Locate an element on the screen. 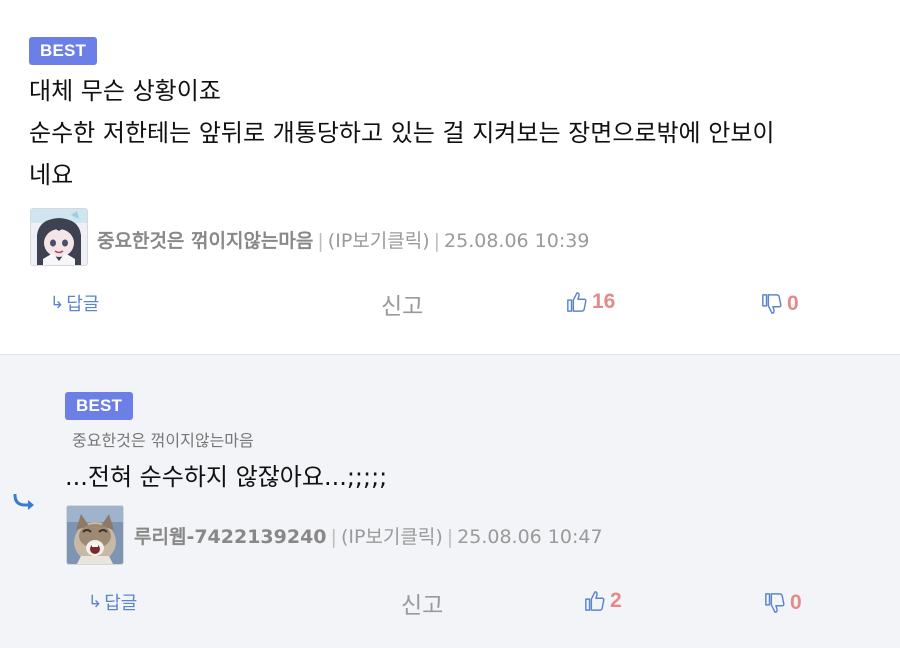 This screenshot has height=648, width=900. comment-meta: 루리웹-7422139240 | (IP보기클릭) | 25.08.06 10:47 is located at coordinates (368, 537).